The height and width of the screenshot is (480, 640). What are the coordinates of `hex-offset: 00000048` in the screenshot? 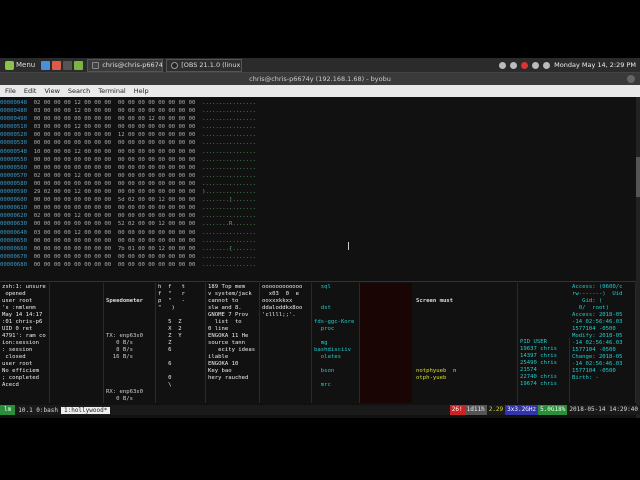 It's located at (13, 103).